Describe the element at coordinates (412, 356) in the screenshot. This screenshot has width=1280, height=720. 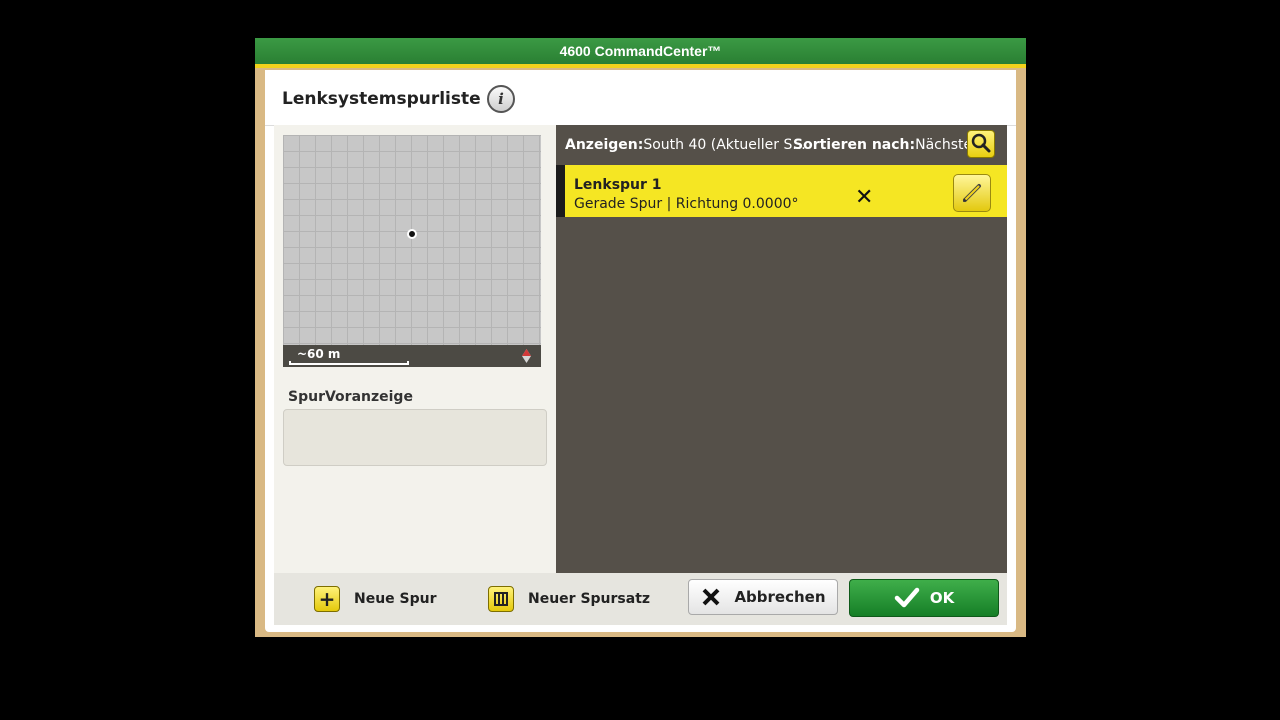
I see `map-footer: ~60 m` at that location.